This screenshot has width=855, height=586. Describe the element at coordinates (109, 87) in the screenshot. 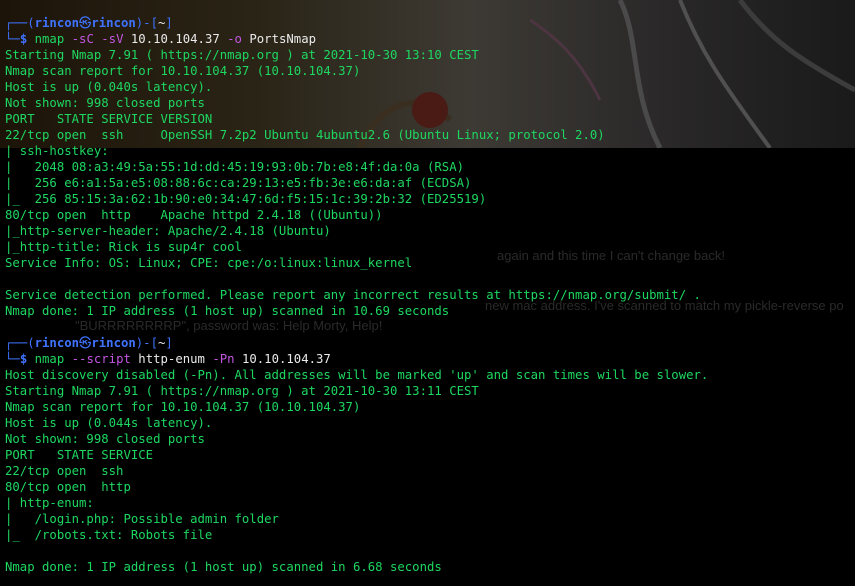

I see `output-line: Host is up (0.040s latency).` at that location.